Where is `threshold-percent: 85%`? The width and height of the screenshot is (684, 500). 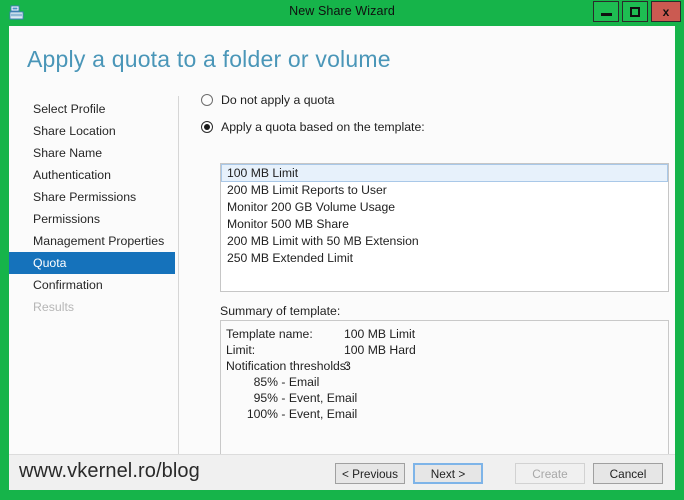 threshold-percent: 85% is located at coordinates (265, 382).